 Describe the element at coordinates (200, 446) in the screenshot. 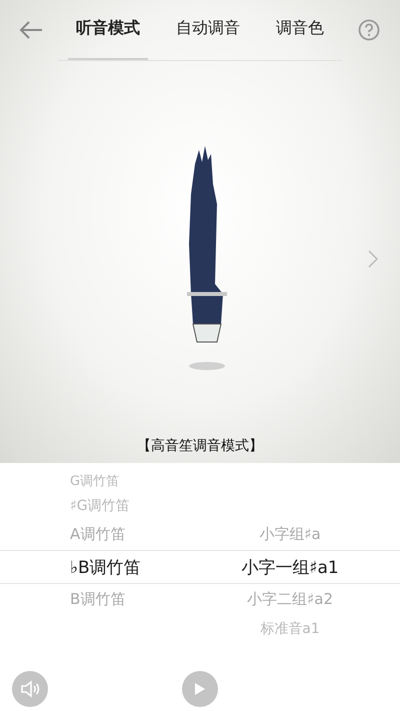

I see `mode-caption: 【高音笙调音模式】` at that location.